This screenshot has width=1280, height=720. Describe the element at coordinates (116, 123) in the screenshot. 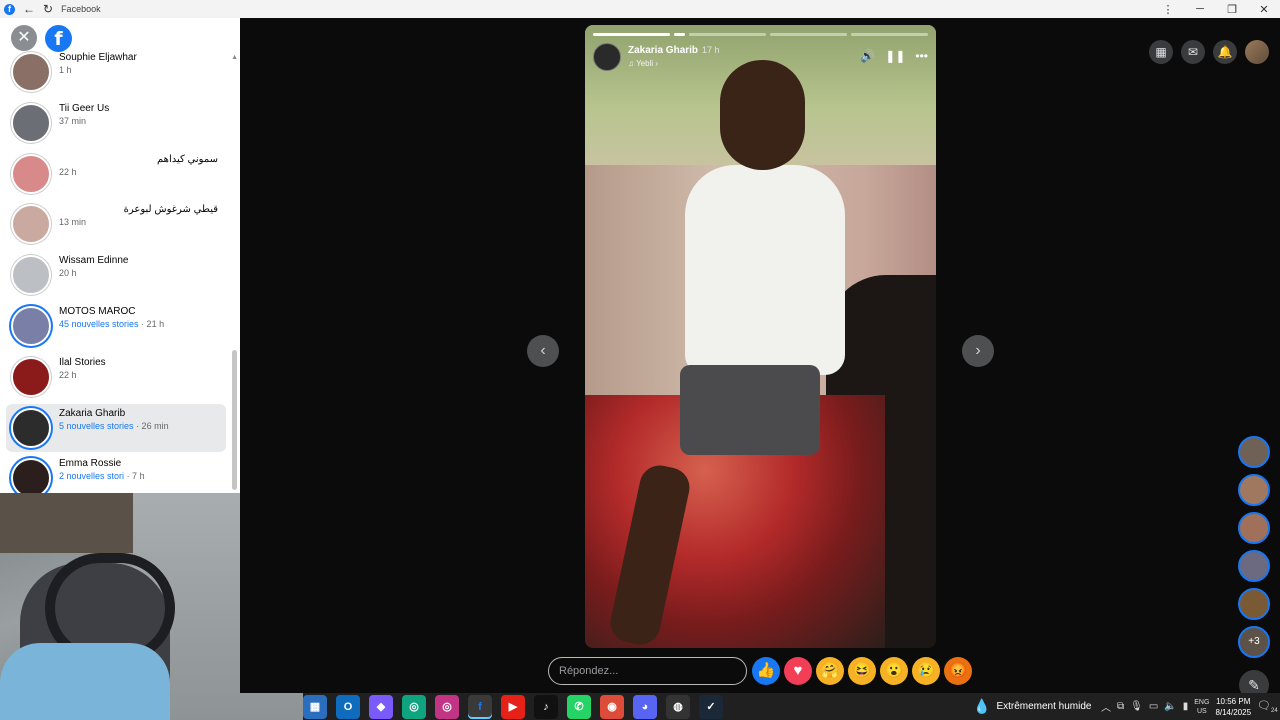

I see `story-list-item: Tii Geer Us 37 min` at that location.